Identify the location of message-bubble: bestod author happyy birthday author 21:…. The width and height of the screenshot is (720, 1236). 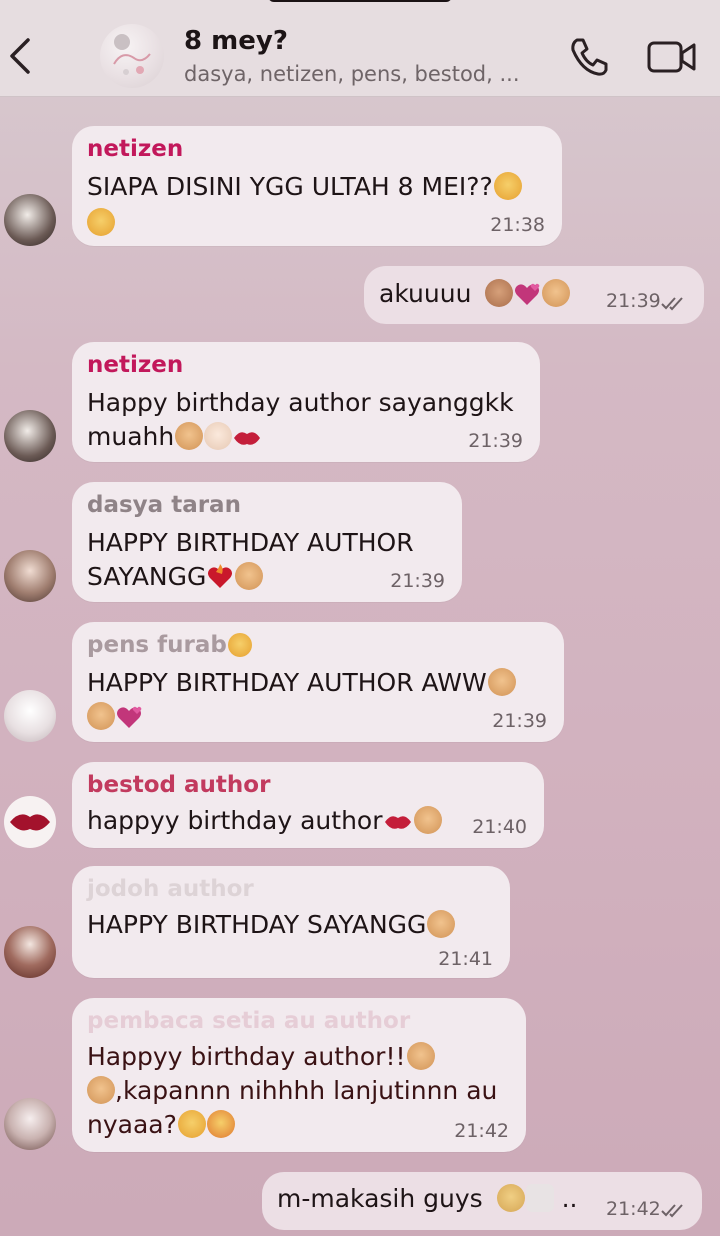
(308, 805).